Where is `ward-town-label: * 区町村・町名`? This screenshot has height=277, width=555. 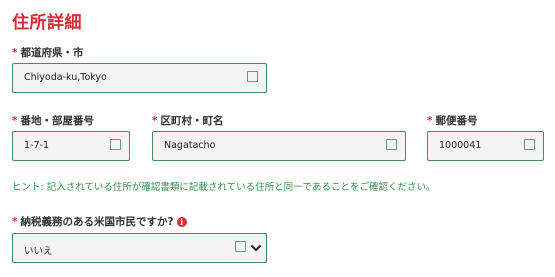
ward-town-label: * 区町村・町名 is located at coordinates (188, 120).